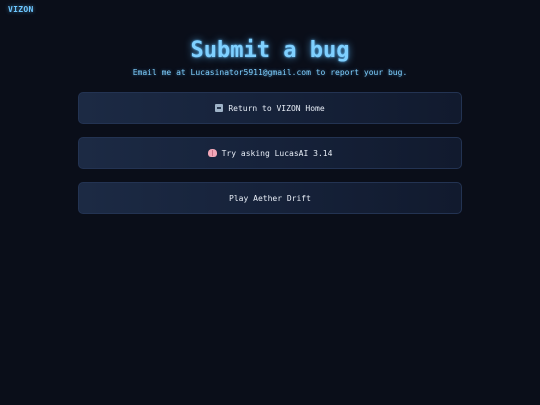  I want to click on brand-logo: VIZON, so click(21, 9).